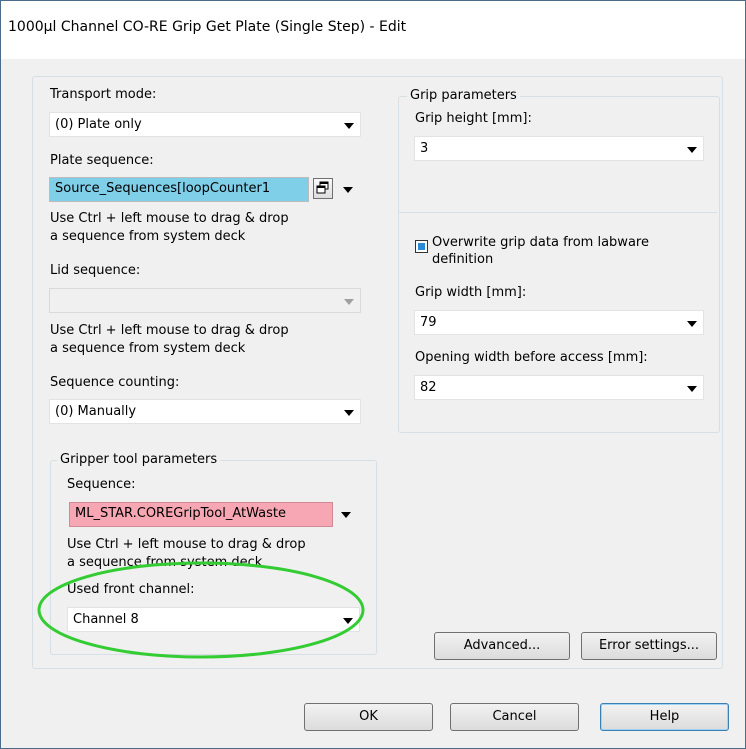 Image resolution: width=746 pixels, height=749 pixels. I want to click on plate-sequence-value: Source_Sequences[loopCounter1, so click(163, 188).